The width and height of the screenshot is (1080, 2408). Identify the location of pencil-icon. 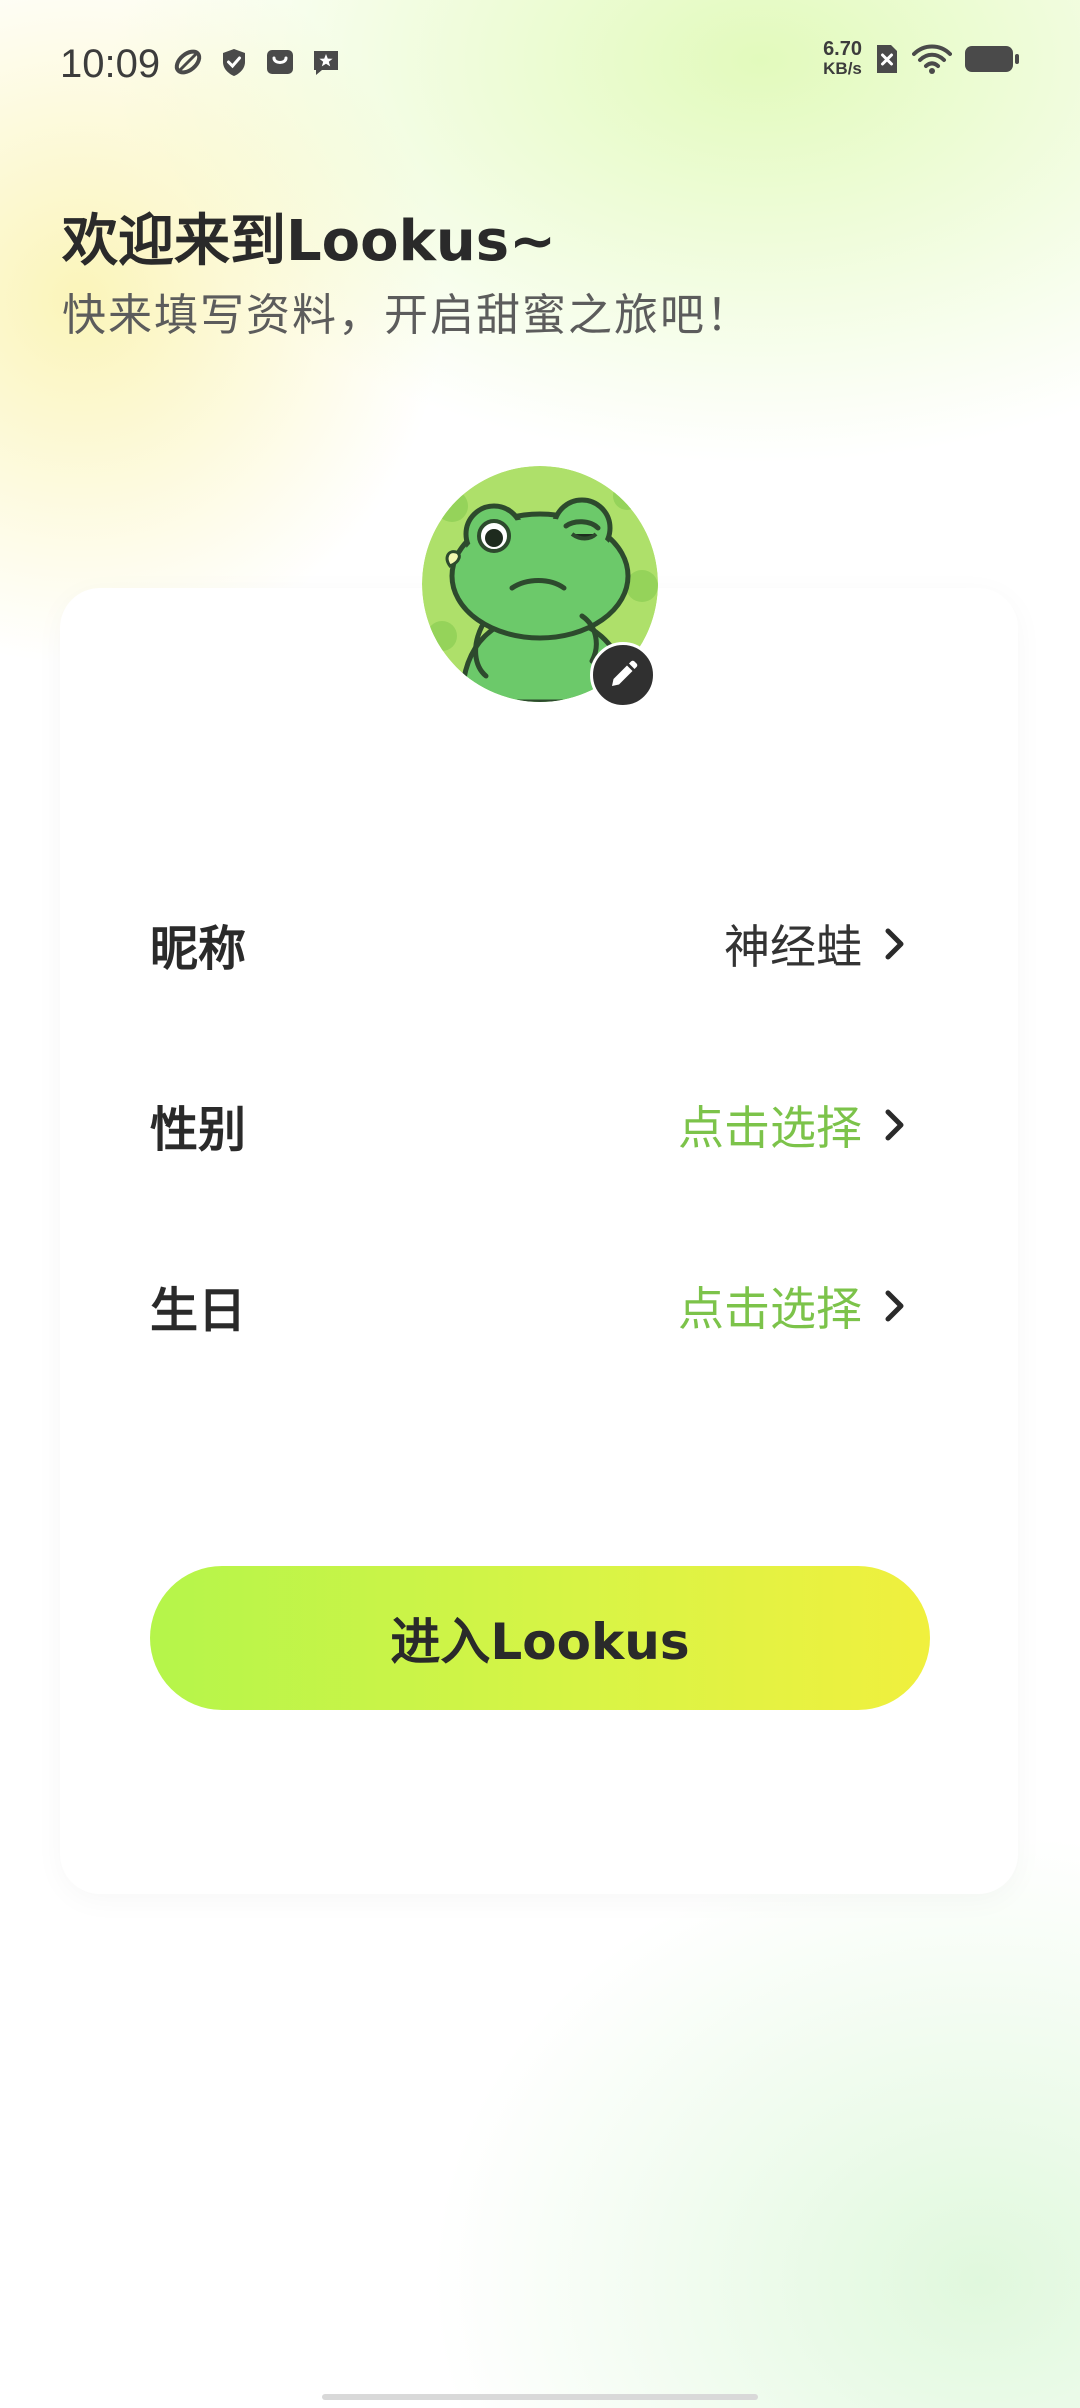
(625, 673).